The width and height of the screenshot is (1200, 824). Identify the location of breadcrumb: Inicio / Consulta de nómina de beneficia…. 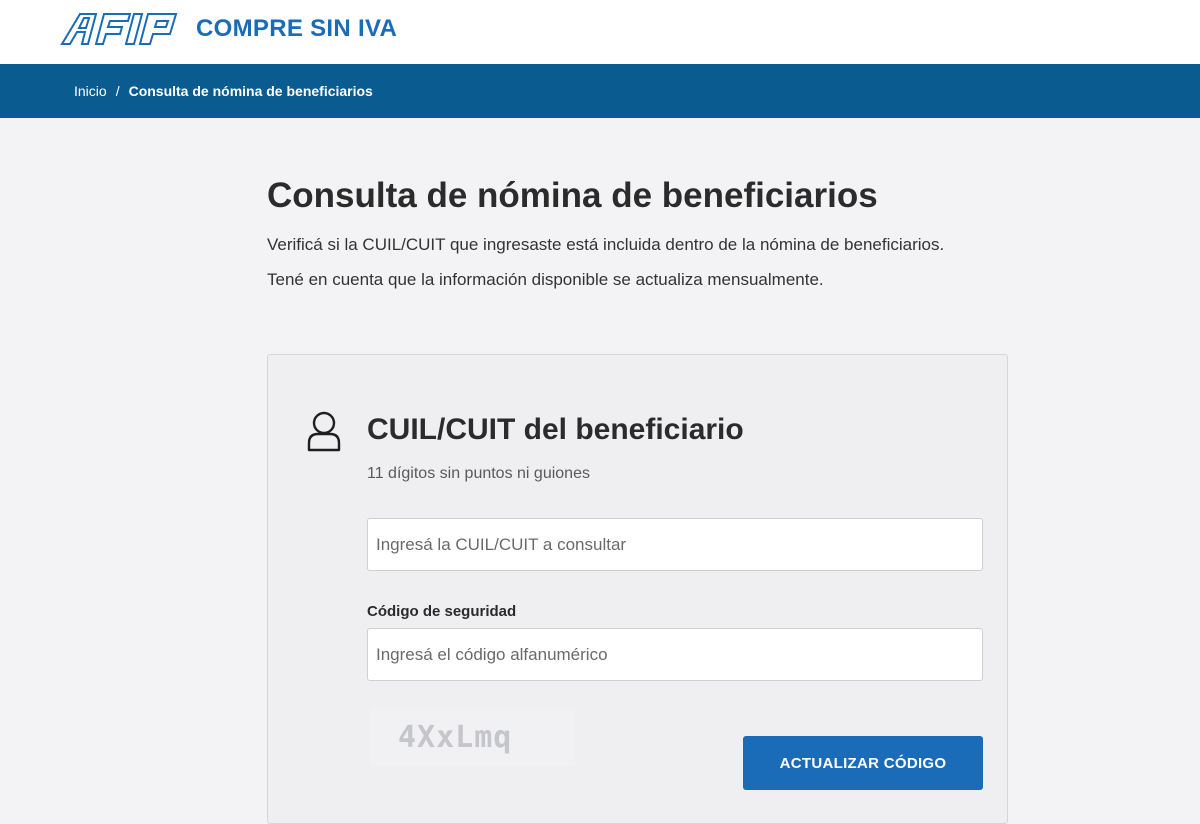
(223, 91).